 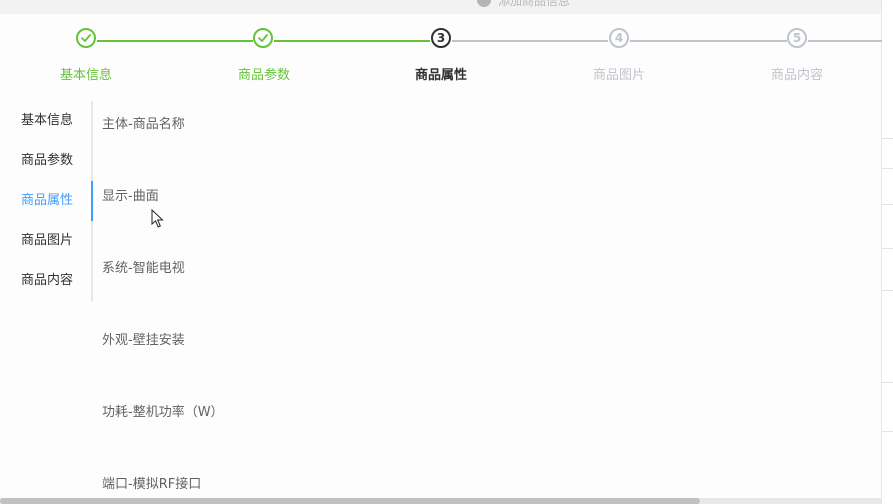 I want to click on vertical-tabs: 基本信息 商品参数 商品属性 商品图片 商品内容, so click(x=46, y=201).